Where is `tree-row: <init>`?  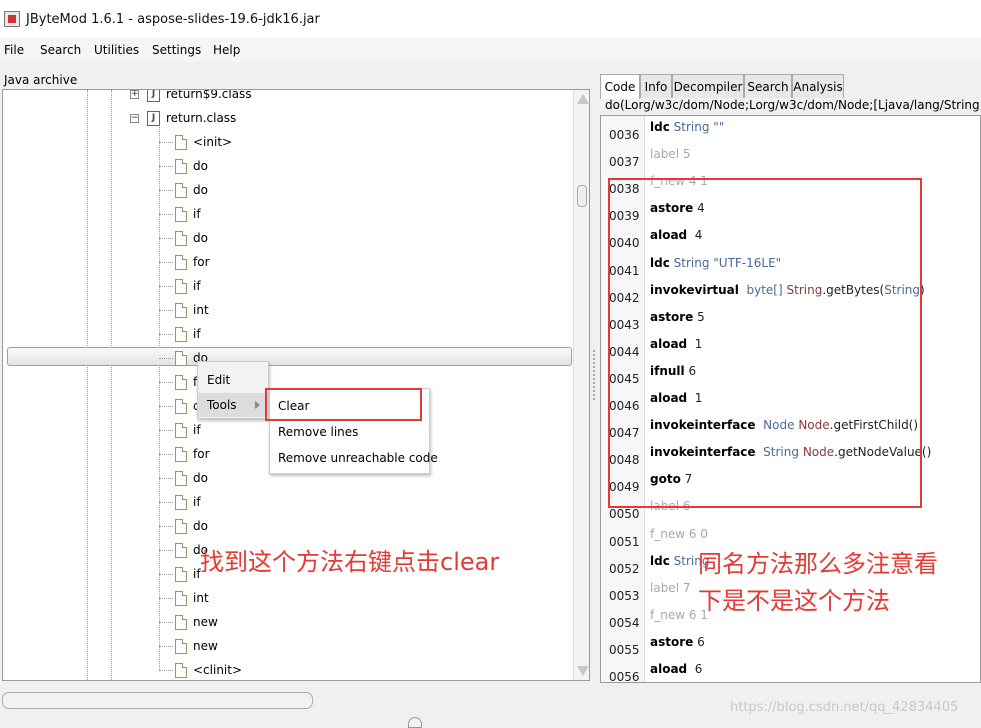 tree-row: <init> is located at coordinates (195, 142).